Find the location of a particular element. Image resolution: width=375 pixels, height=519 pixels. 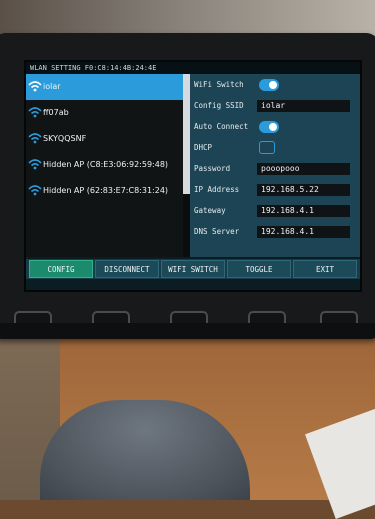

ip-address-row: IP Address 192.168.5.22 is located at coordinates (275, 191).